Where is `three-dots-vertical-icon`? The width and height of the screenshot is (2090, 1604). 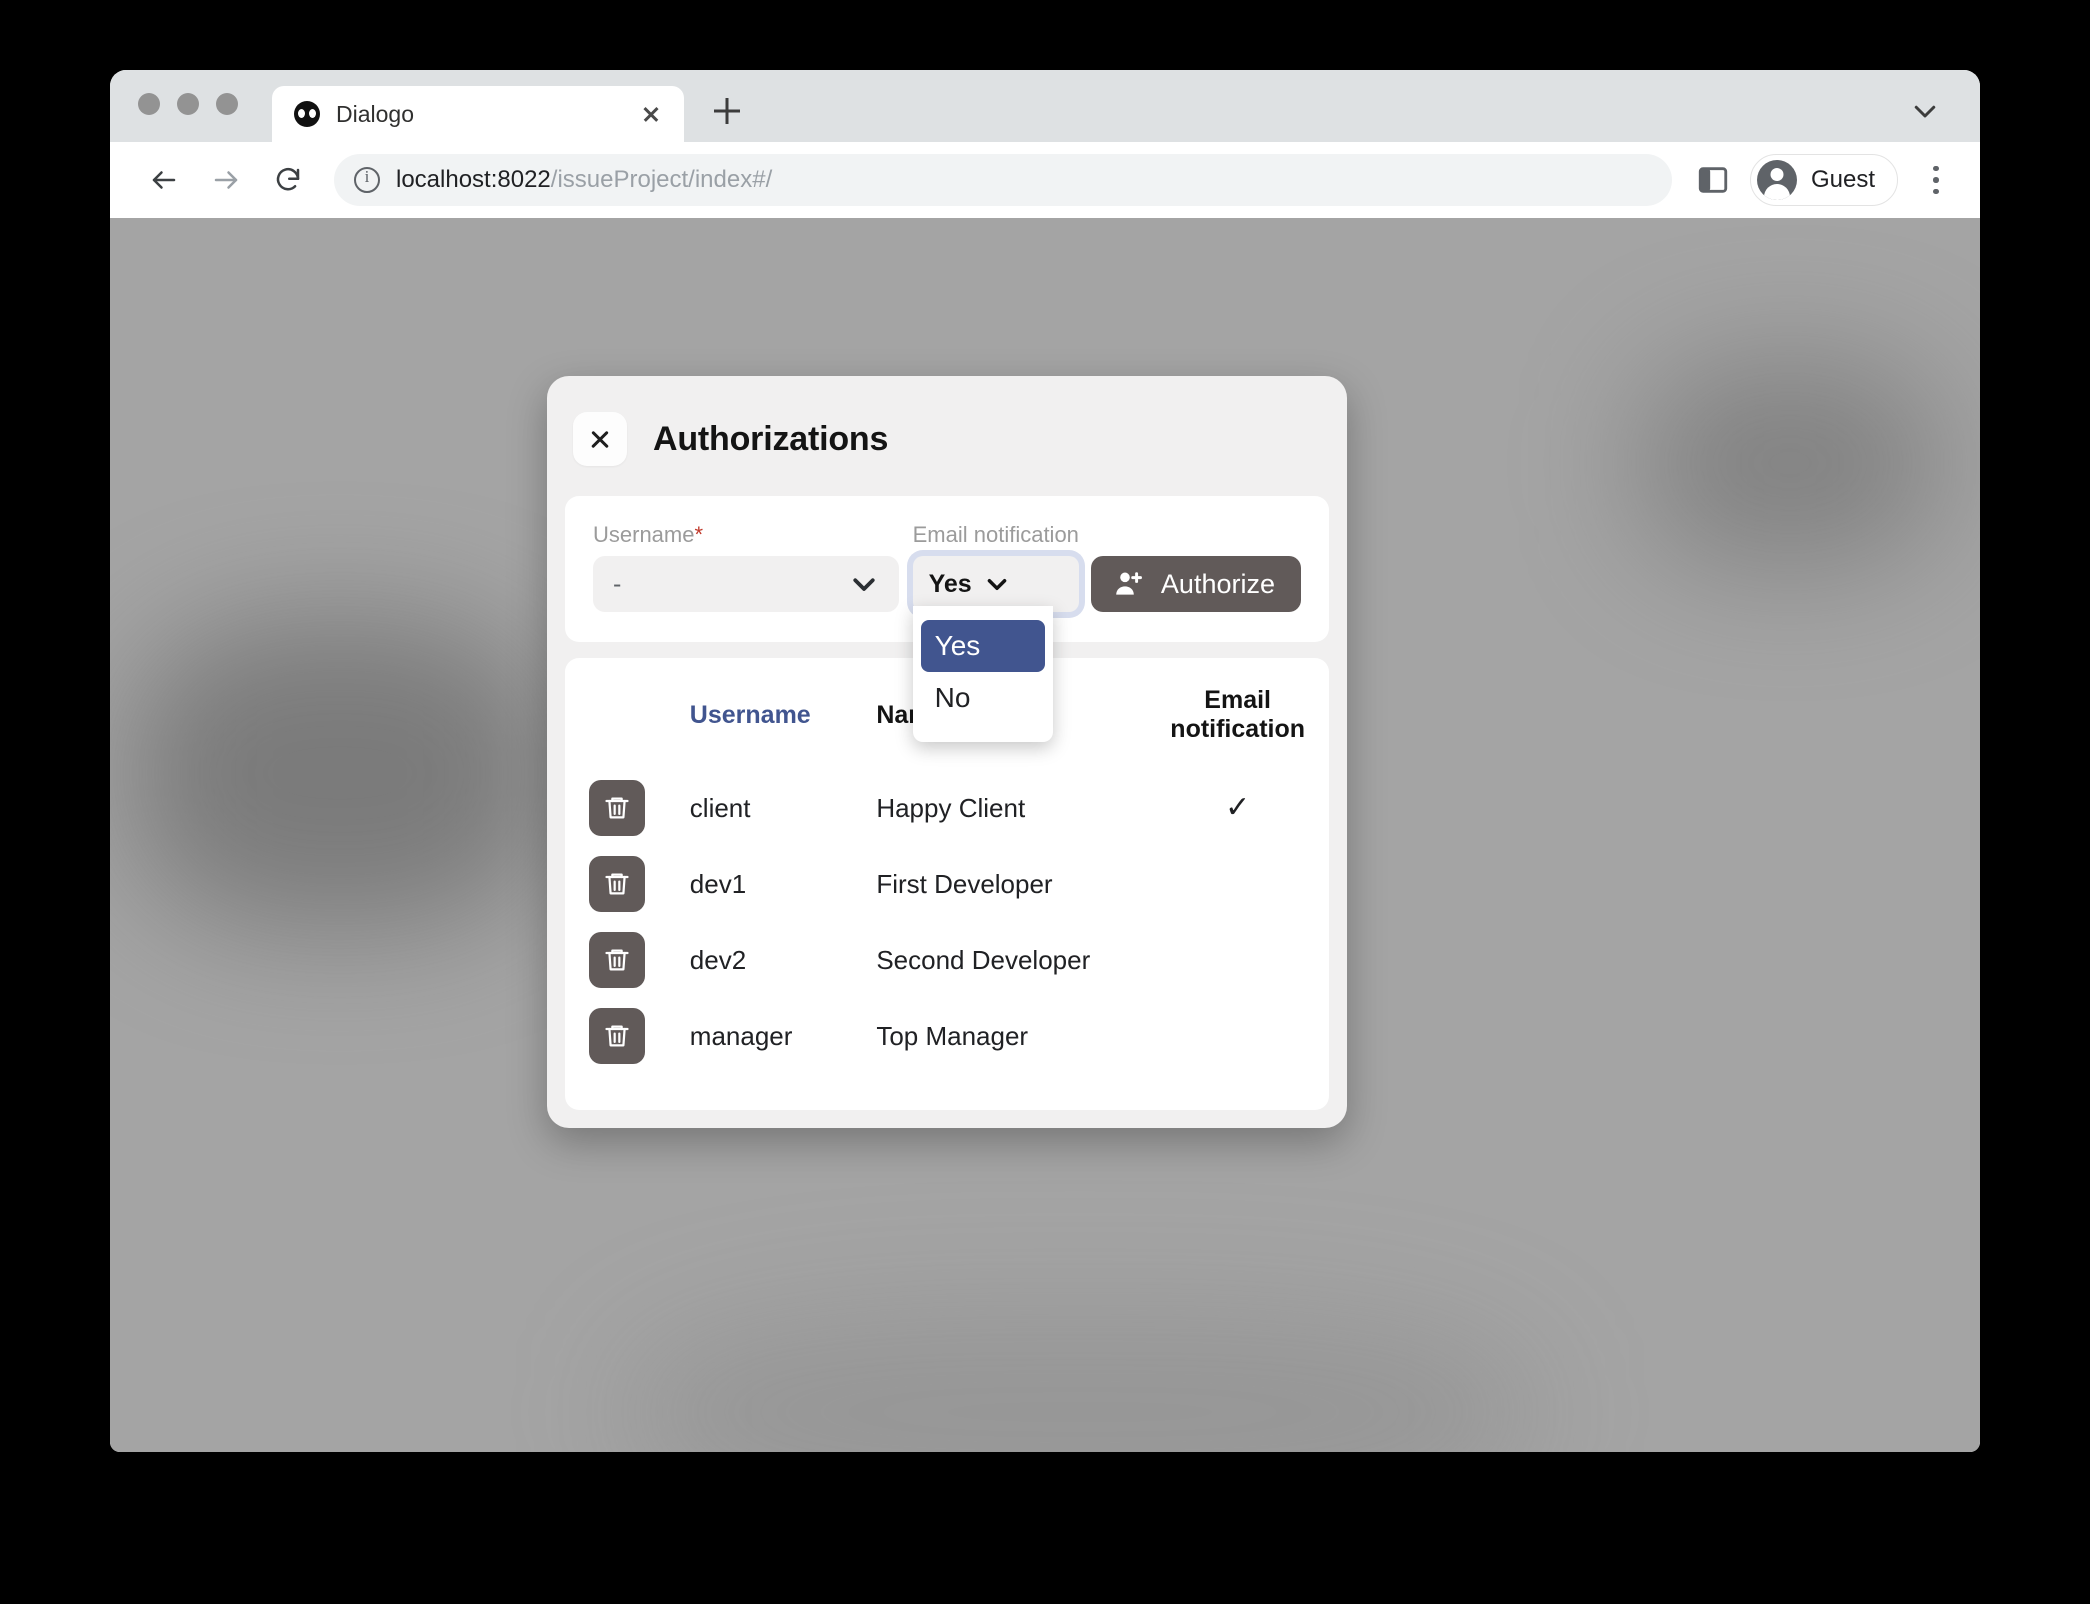
three-dots-vertical-icon is located at coordinates (1936, 180).